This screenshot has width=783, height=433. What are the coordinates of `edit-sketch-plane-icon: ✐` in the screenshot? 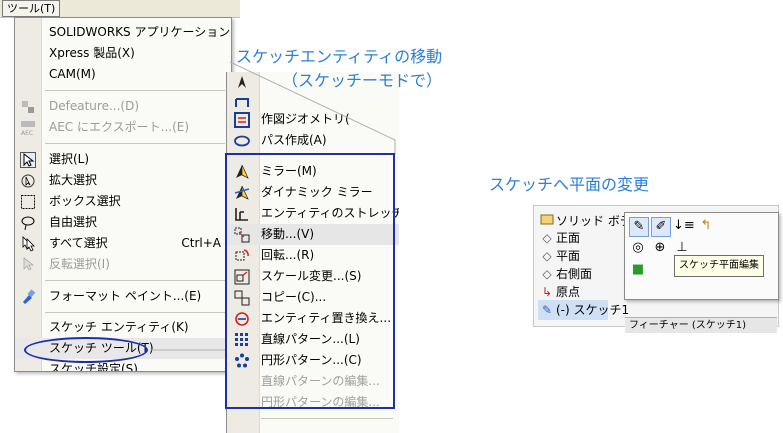 It's located at (661, 227).